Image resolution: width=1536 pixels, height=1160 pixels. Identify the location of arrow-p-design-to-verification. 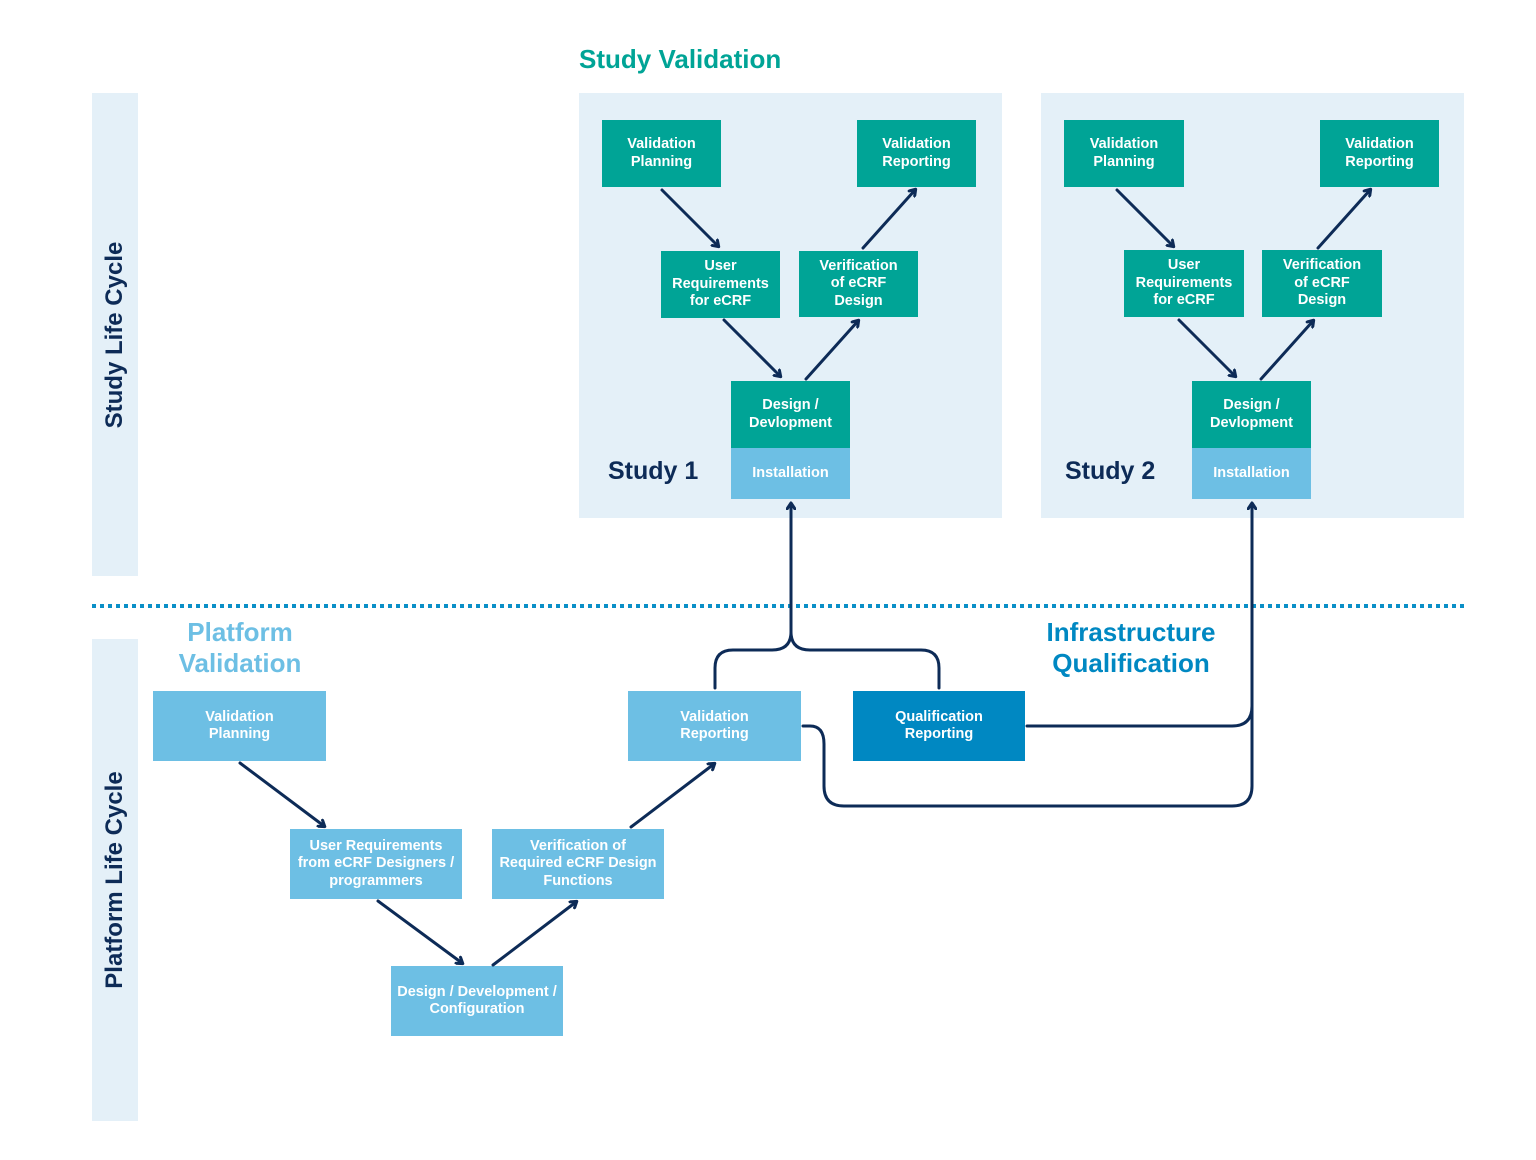
(533, 934).